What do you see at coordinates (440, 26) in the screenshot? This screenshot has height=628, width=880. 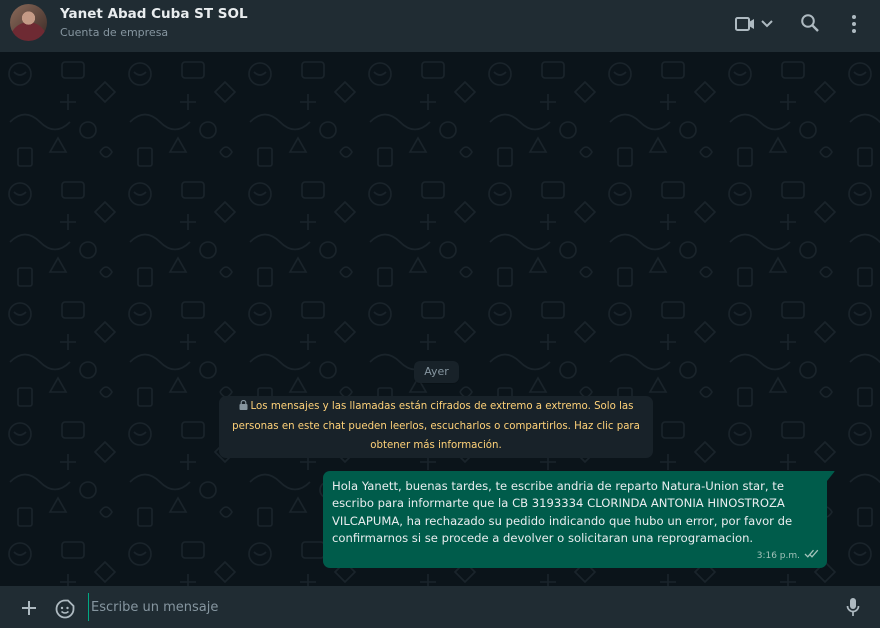 I see `chat-header: Yanet Abad Cuba ST SOL Cuenta de empresa` at bounding box center [440, 26].